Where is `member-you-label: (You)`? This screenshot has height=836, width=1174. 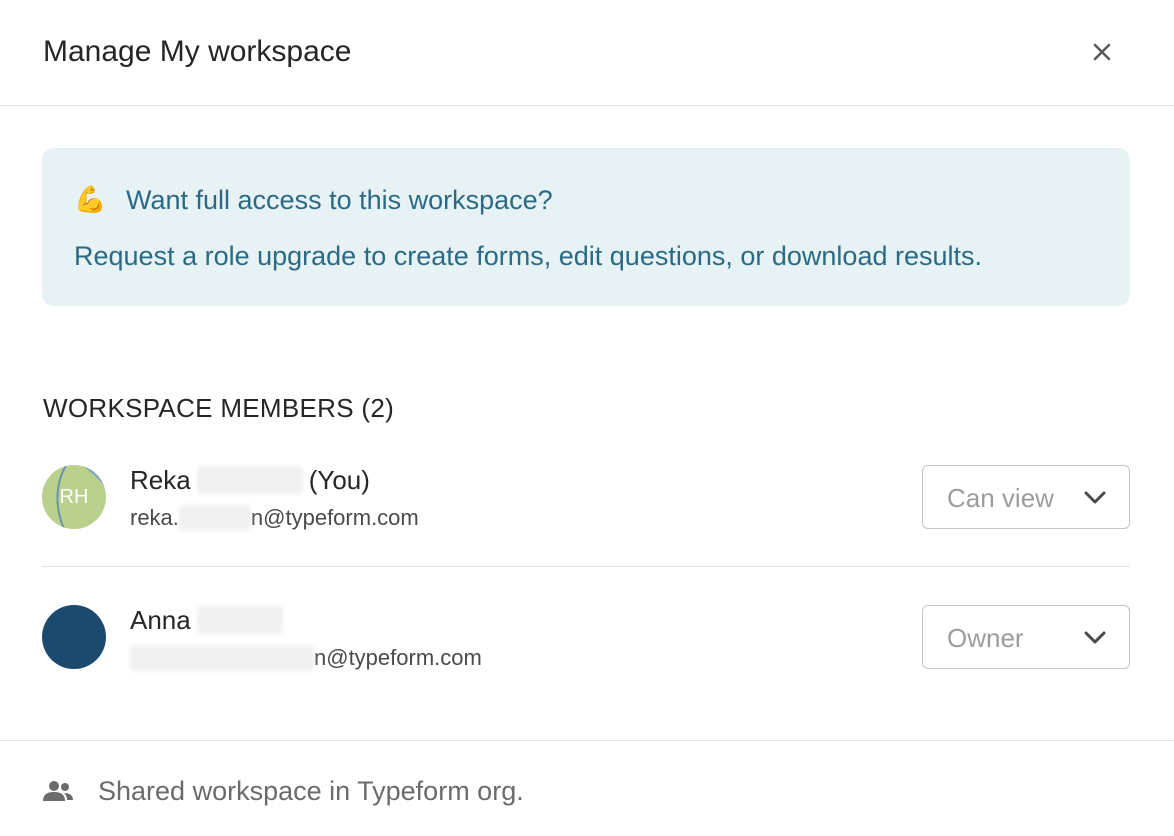 member-you-label: (You) is located at coordinates (339, 479).